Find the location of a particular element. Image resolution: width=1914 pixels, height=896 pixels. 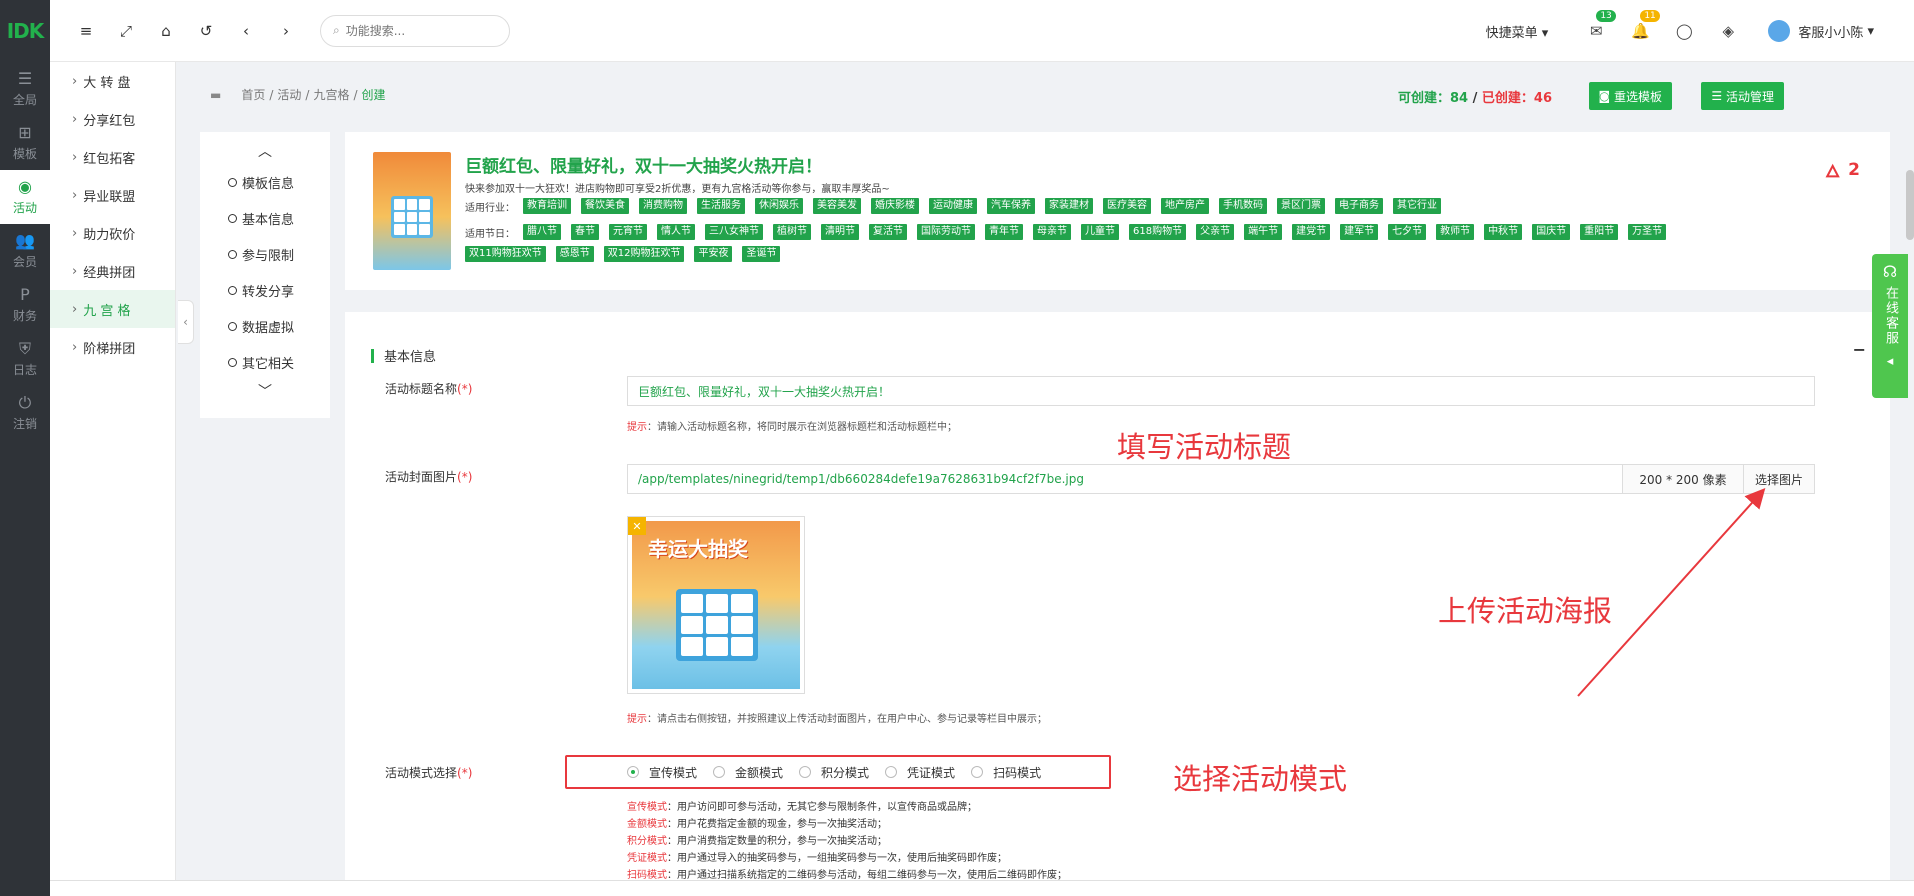

rail-item-activity: ◉ 活动 is located at coordinates (25, 197).